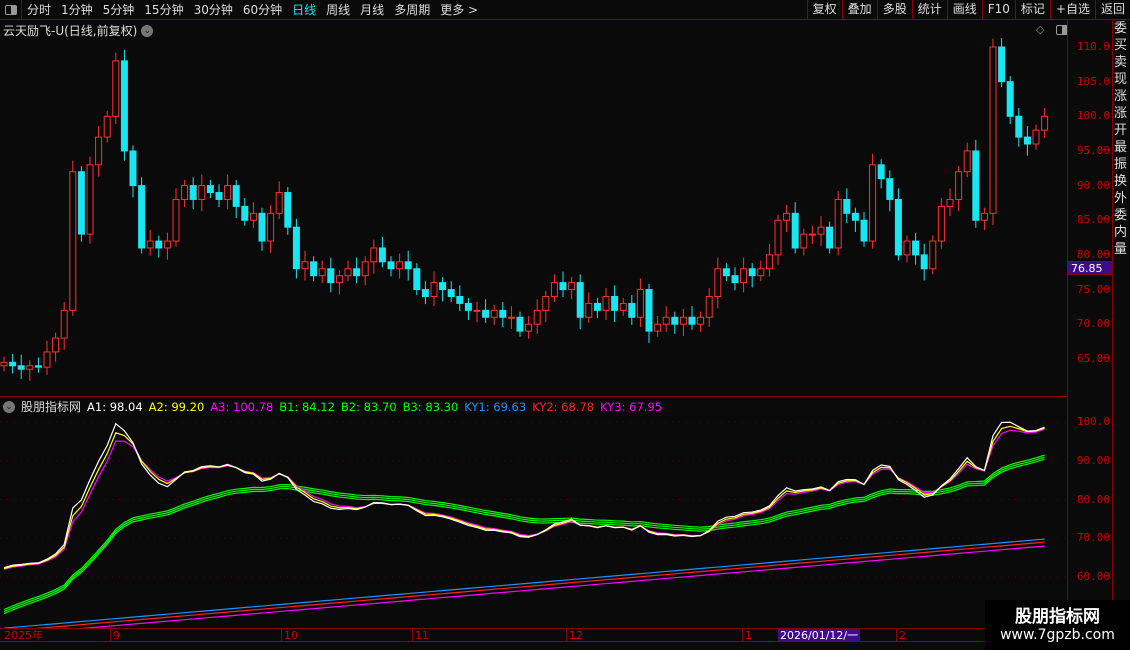 This screenshot has width=1130, height=650. What do you see at coordinates (11, 10) in the screenshot?
I see `layout-toggle-button` at bounding box center [11, 10].